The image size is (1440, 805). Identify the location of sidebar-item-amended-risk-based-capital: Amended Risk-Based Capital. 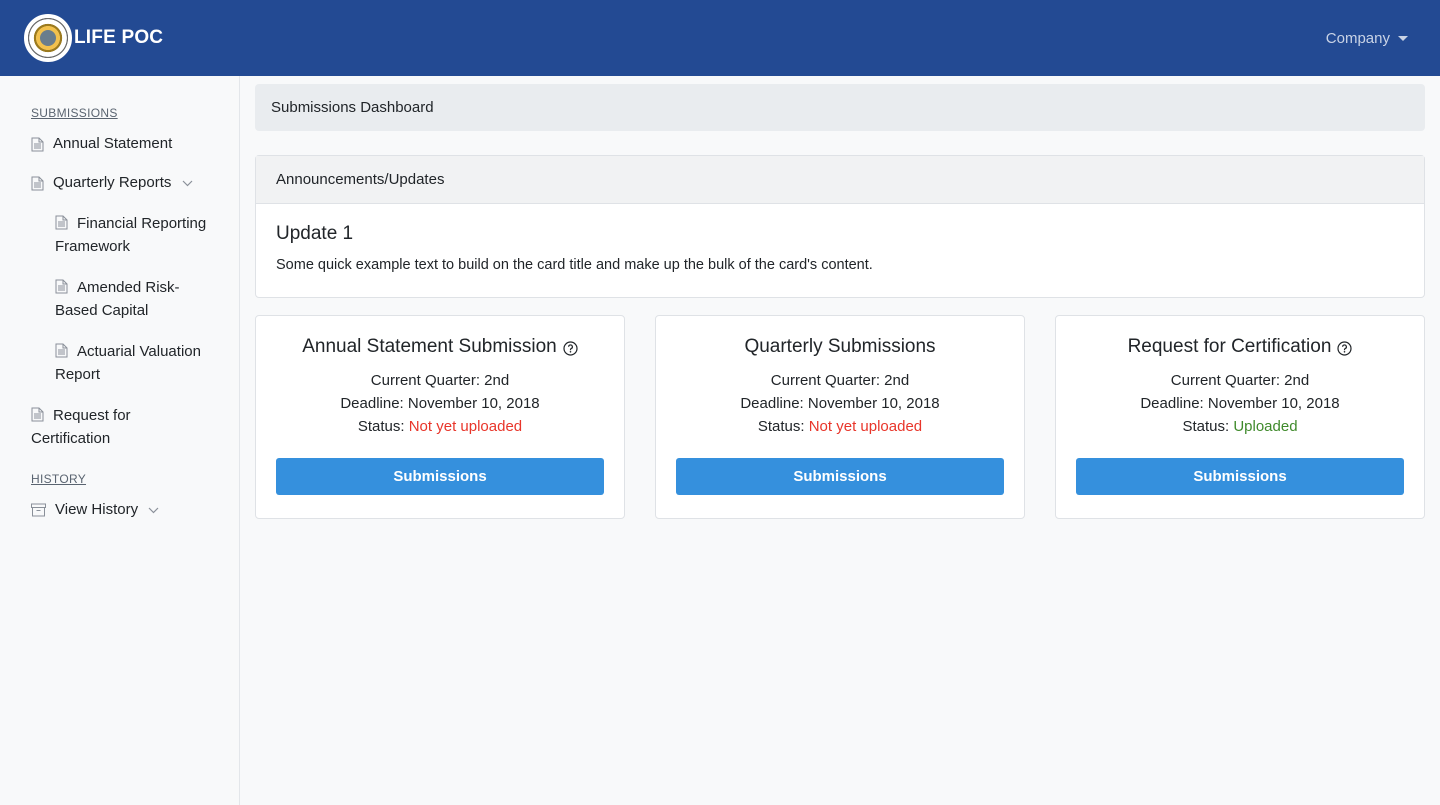
(119, 298).